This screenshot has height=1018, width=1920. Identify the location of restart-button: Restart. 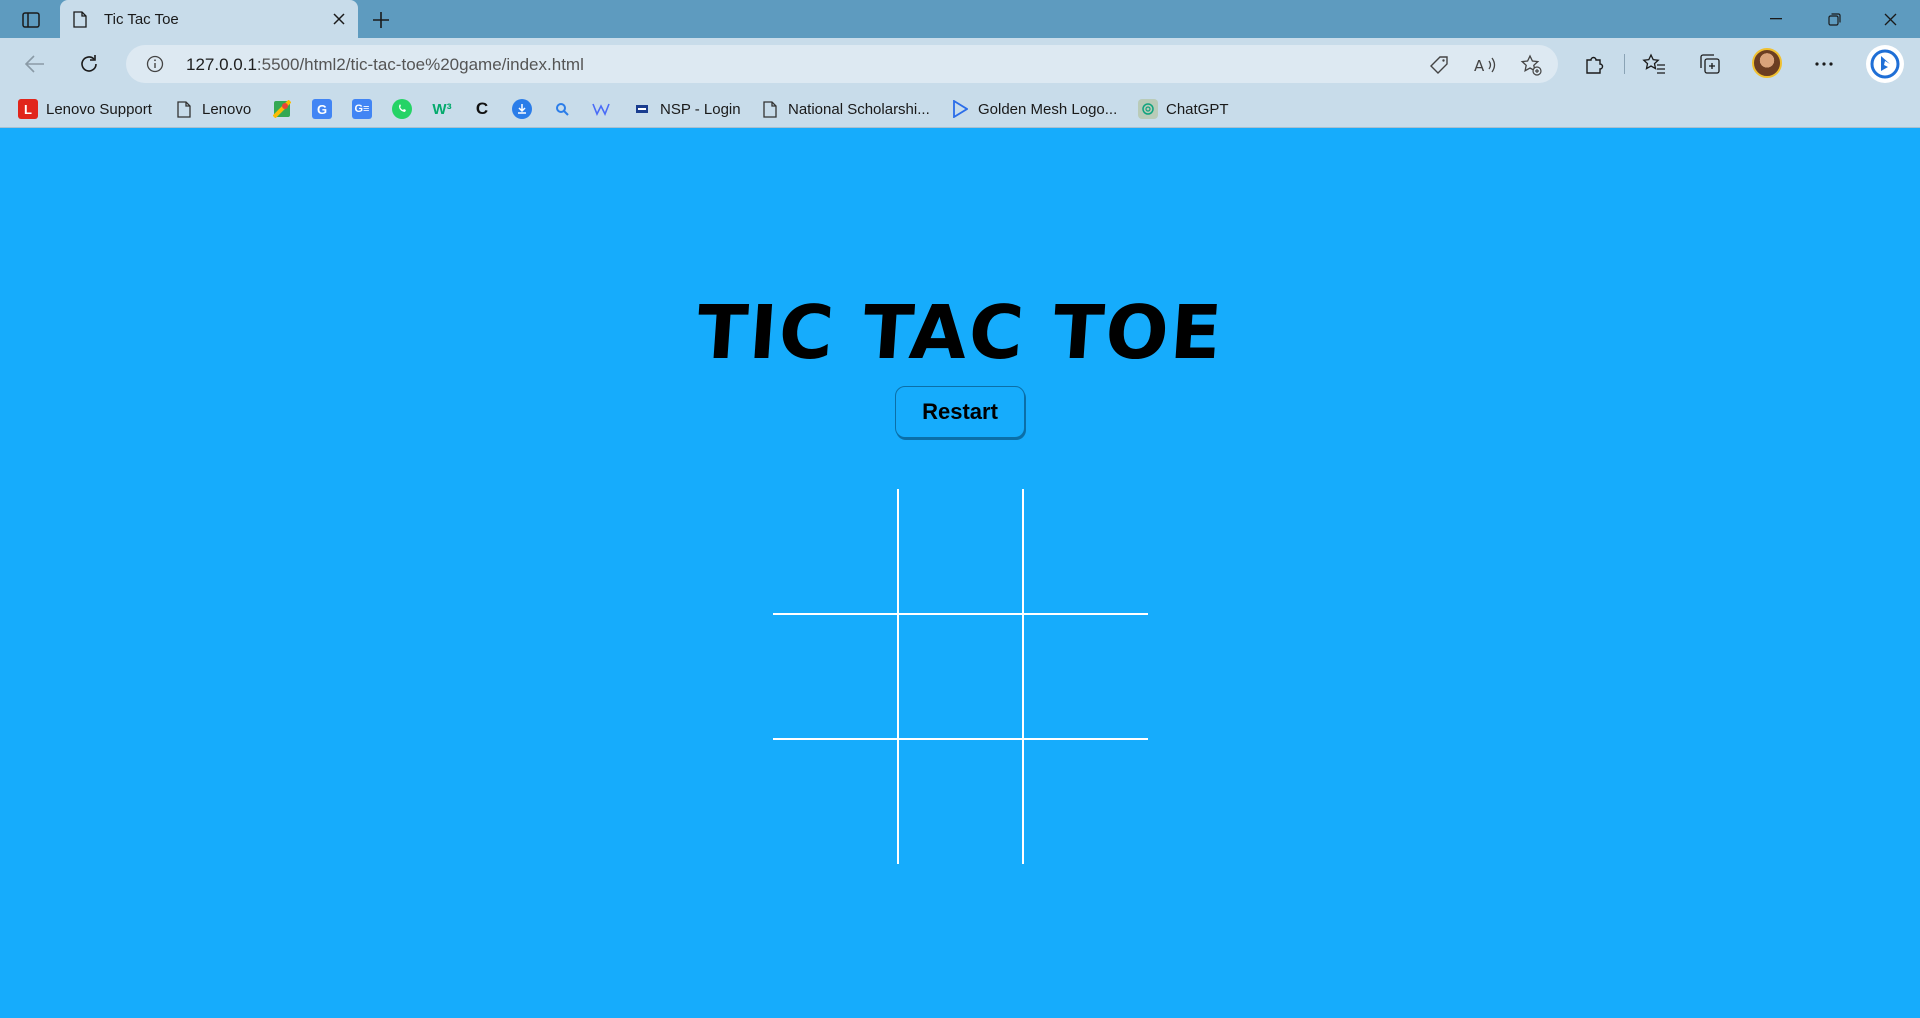
(960, 412).